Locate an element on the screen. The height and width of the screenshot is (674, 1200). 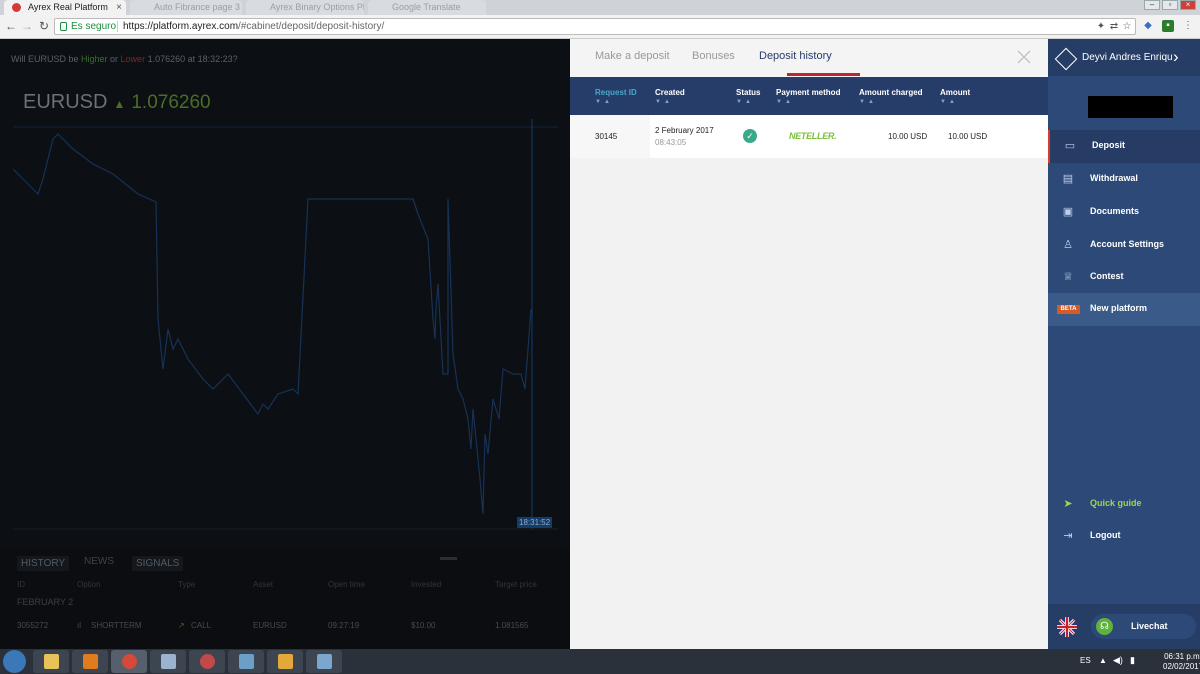
language-indicator: ES is located at coordinates (1085, 660).